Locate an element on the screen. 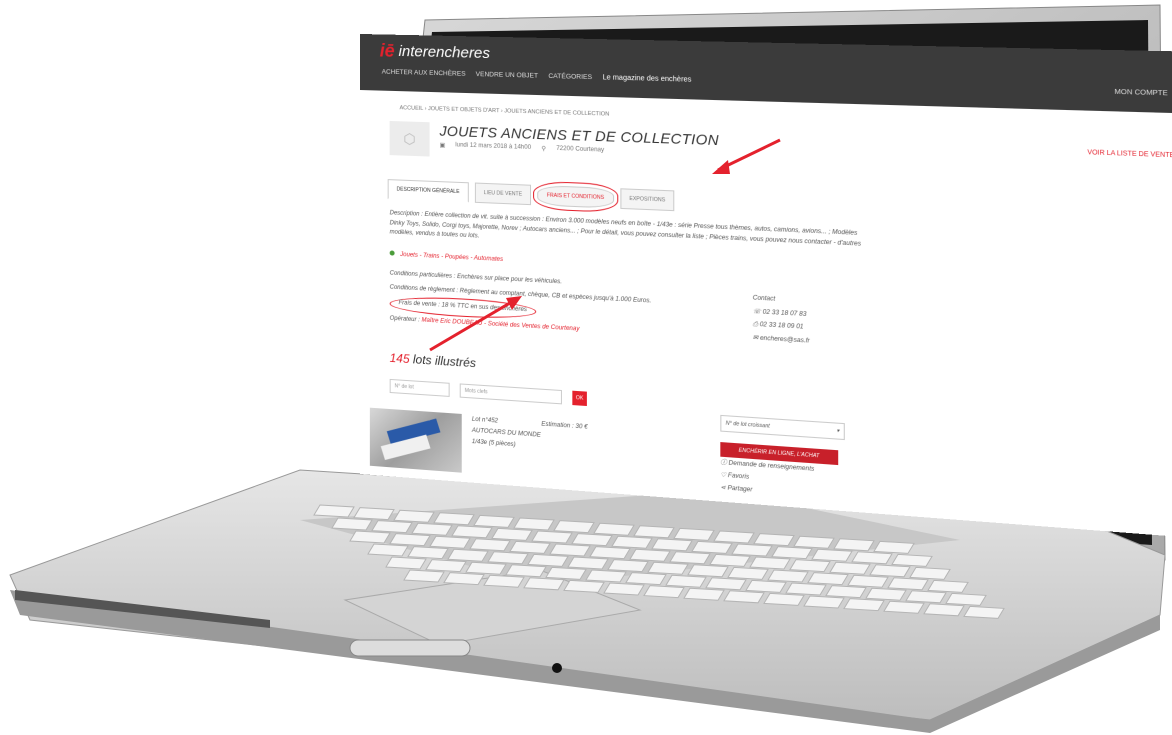  arrow-to-fees-text is located at coordinates (472, 325).